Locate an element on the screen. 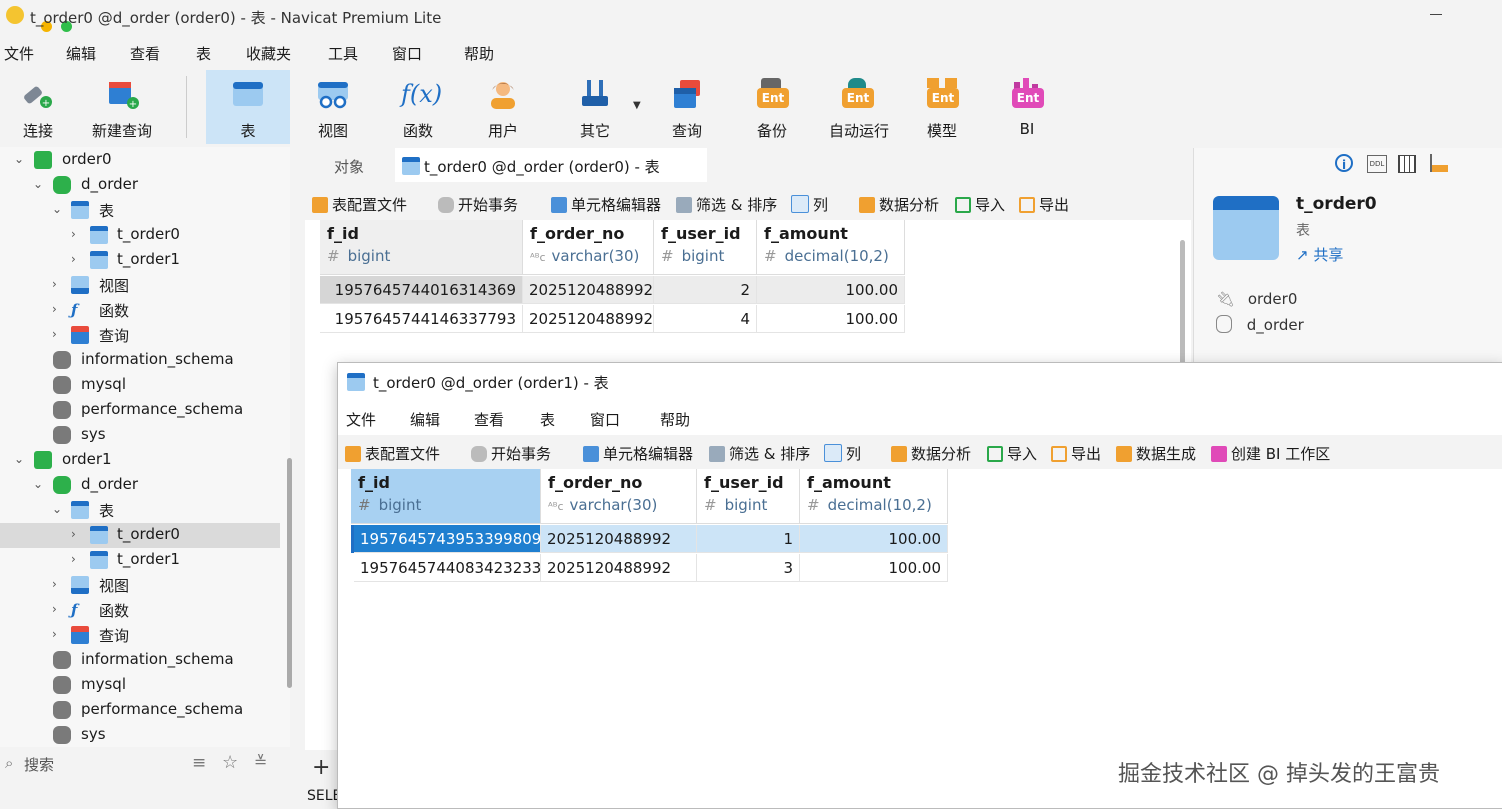  menu-tools: 工具 is located at coordinates (343, 53).